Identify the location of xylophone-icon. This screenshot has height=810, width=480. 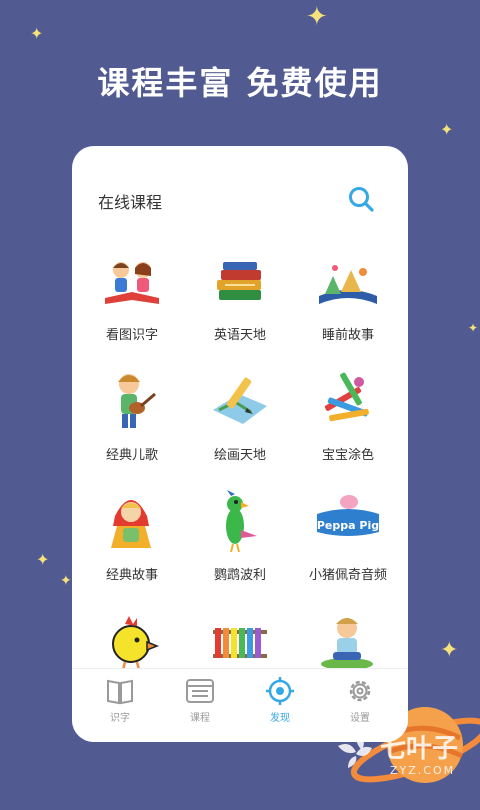
(240, 643).